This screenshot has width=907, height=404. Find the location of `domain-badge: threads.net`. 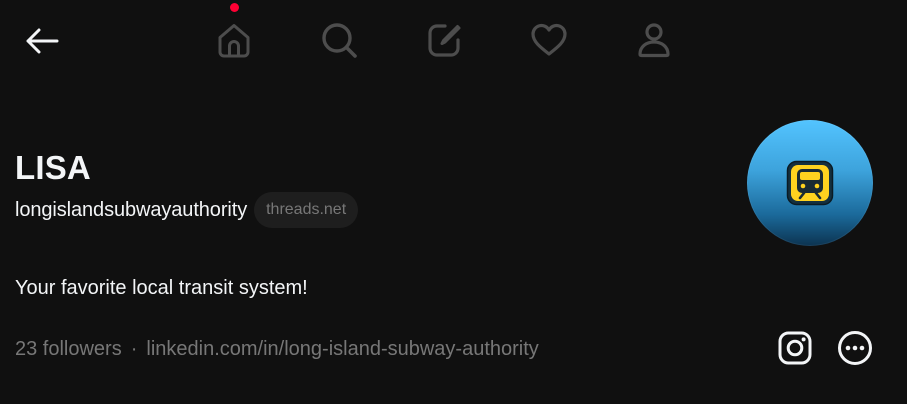

domain-badge: threads.net is located at coordinates (306, 210).